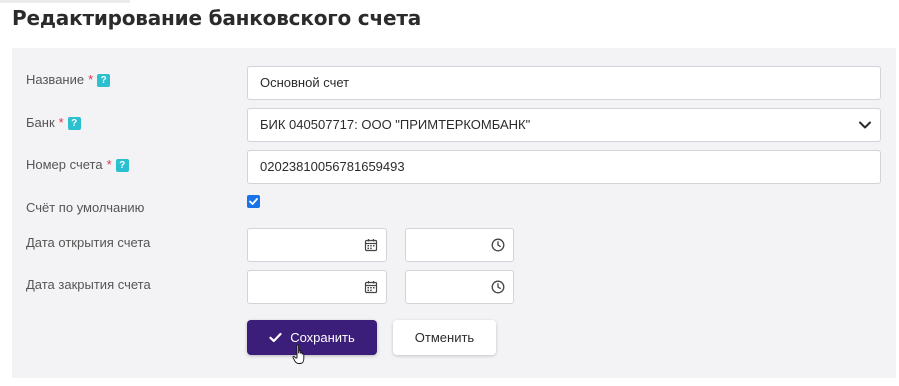  Describe the element at coordinates (217, 18) in the screenshot. I see `page-title: Редактирование банковского счета` at that location.